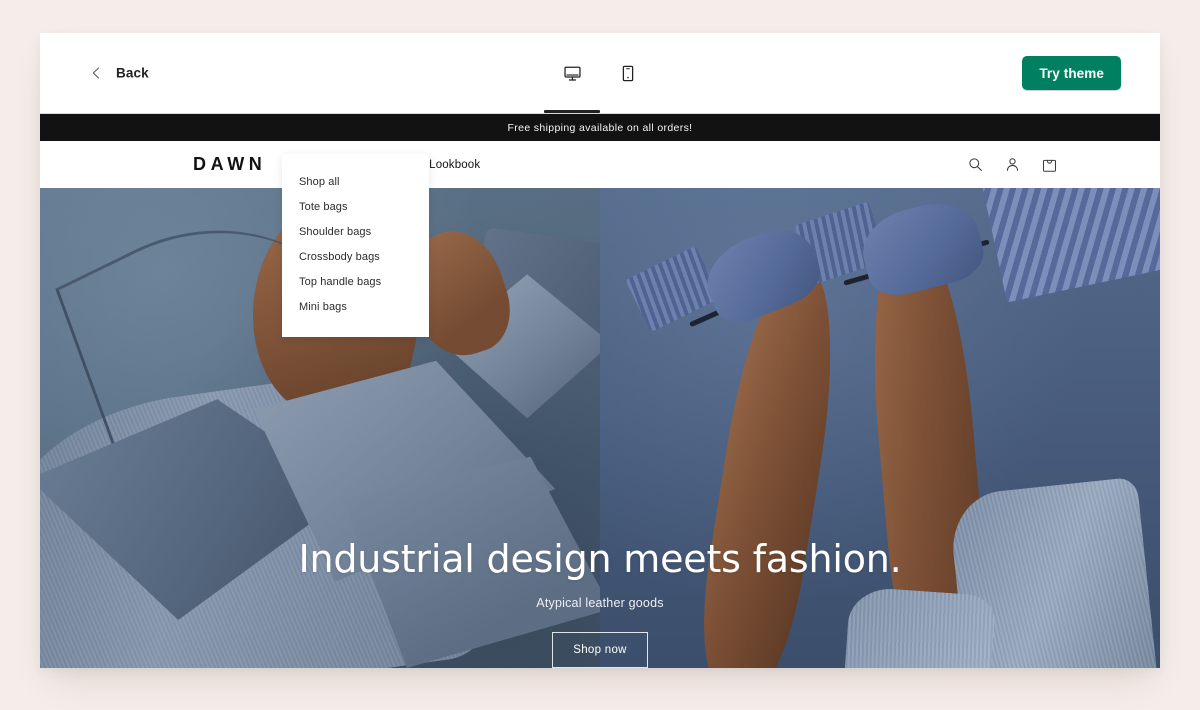  I want to click on dropdown-item-shop-all: Shop all, so click(355, 181).